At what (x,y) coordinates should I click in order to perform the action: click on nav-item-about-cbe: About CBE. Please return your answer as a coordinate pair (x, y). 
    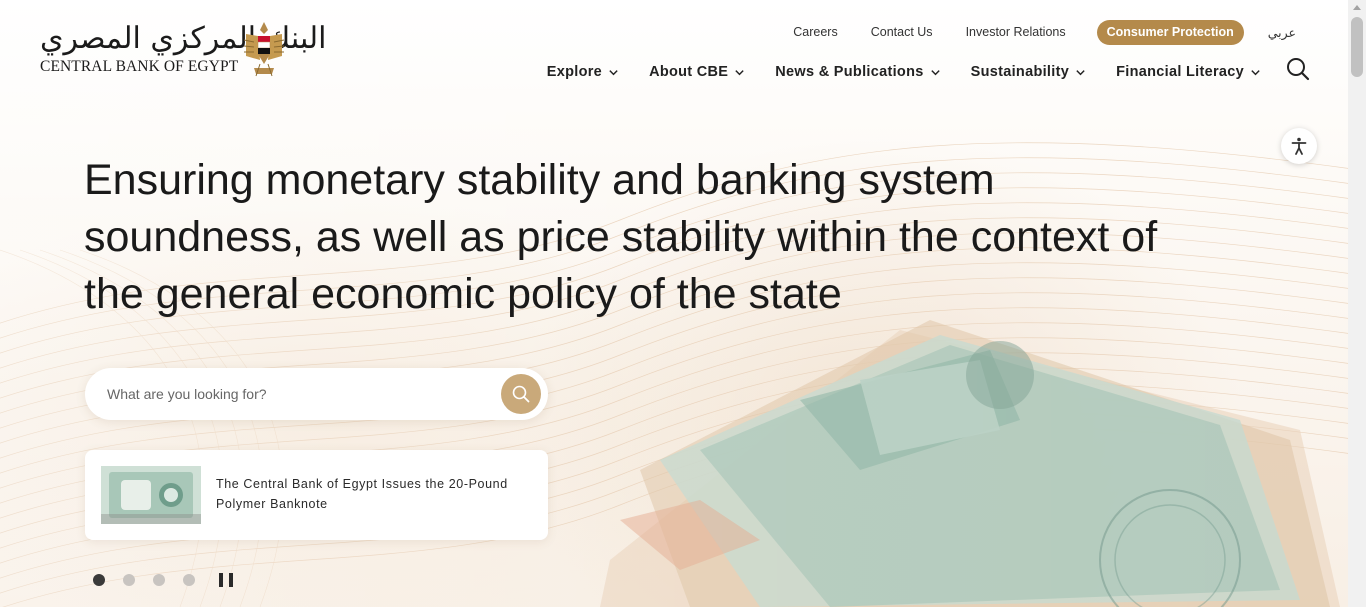
    Looking at the image, I should click on (697, 72).